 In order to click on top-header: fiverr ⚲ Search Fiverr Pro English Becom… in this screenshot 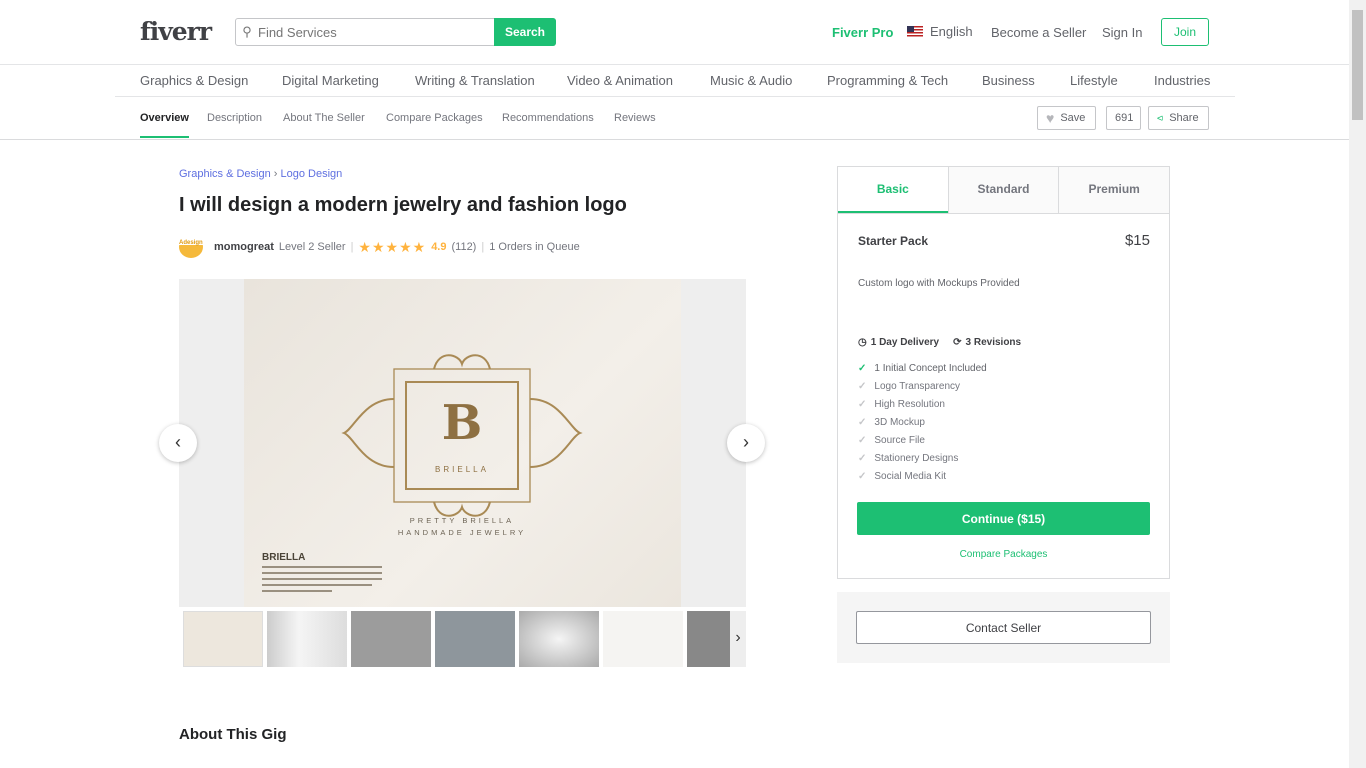, I will do `click(683, 32)`.